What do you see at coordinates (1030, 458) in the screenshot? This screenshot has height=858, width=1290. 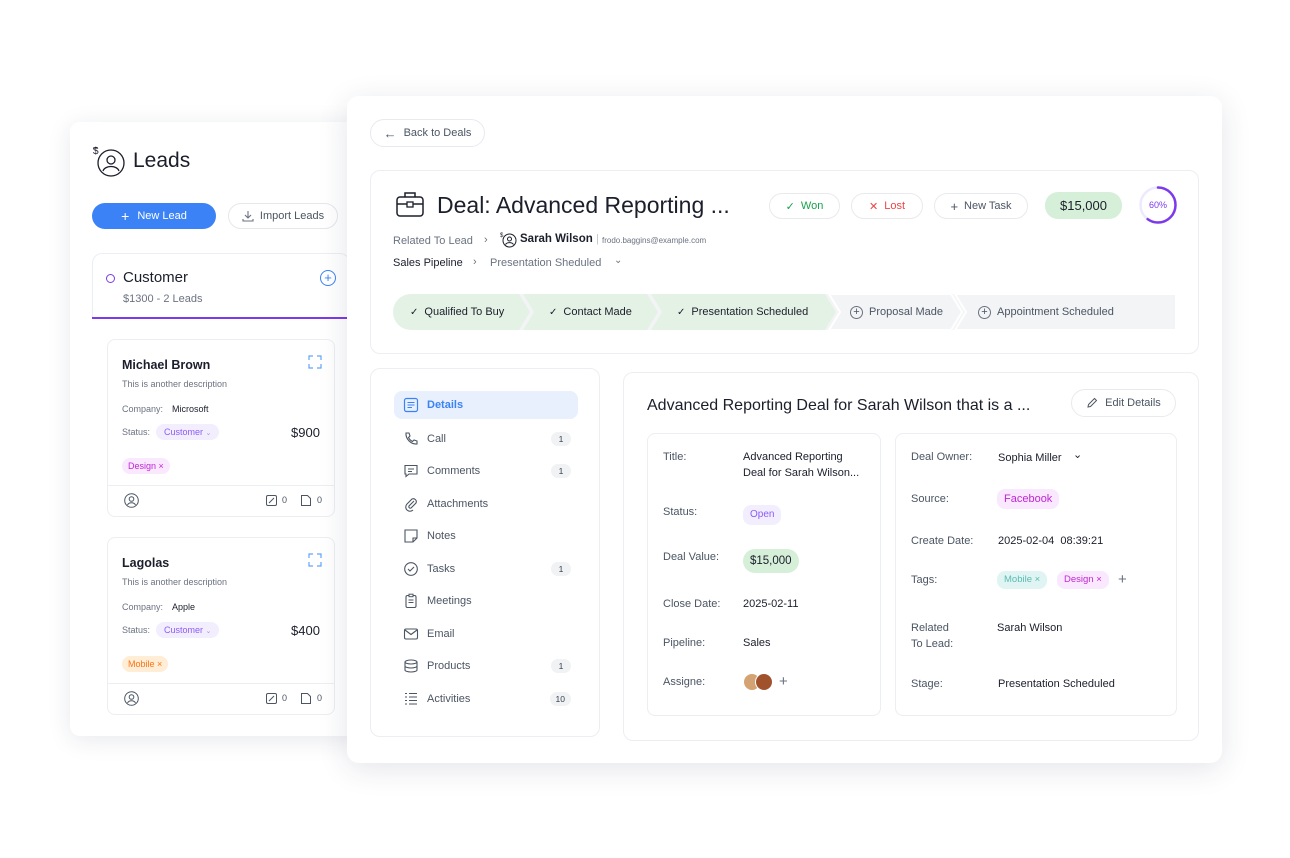 I see `owner-value: Sophia Miller` at bounding box center [1030, 458].